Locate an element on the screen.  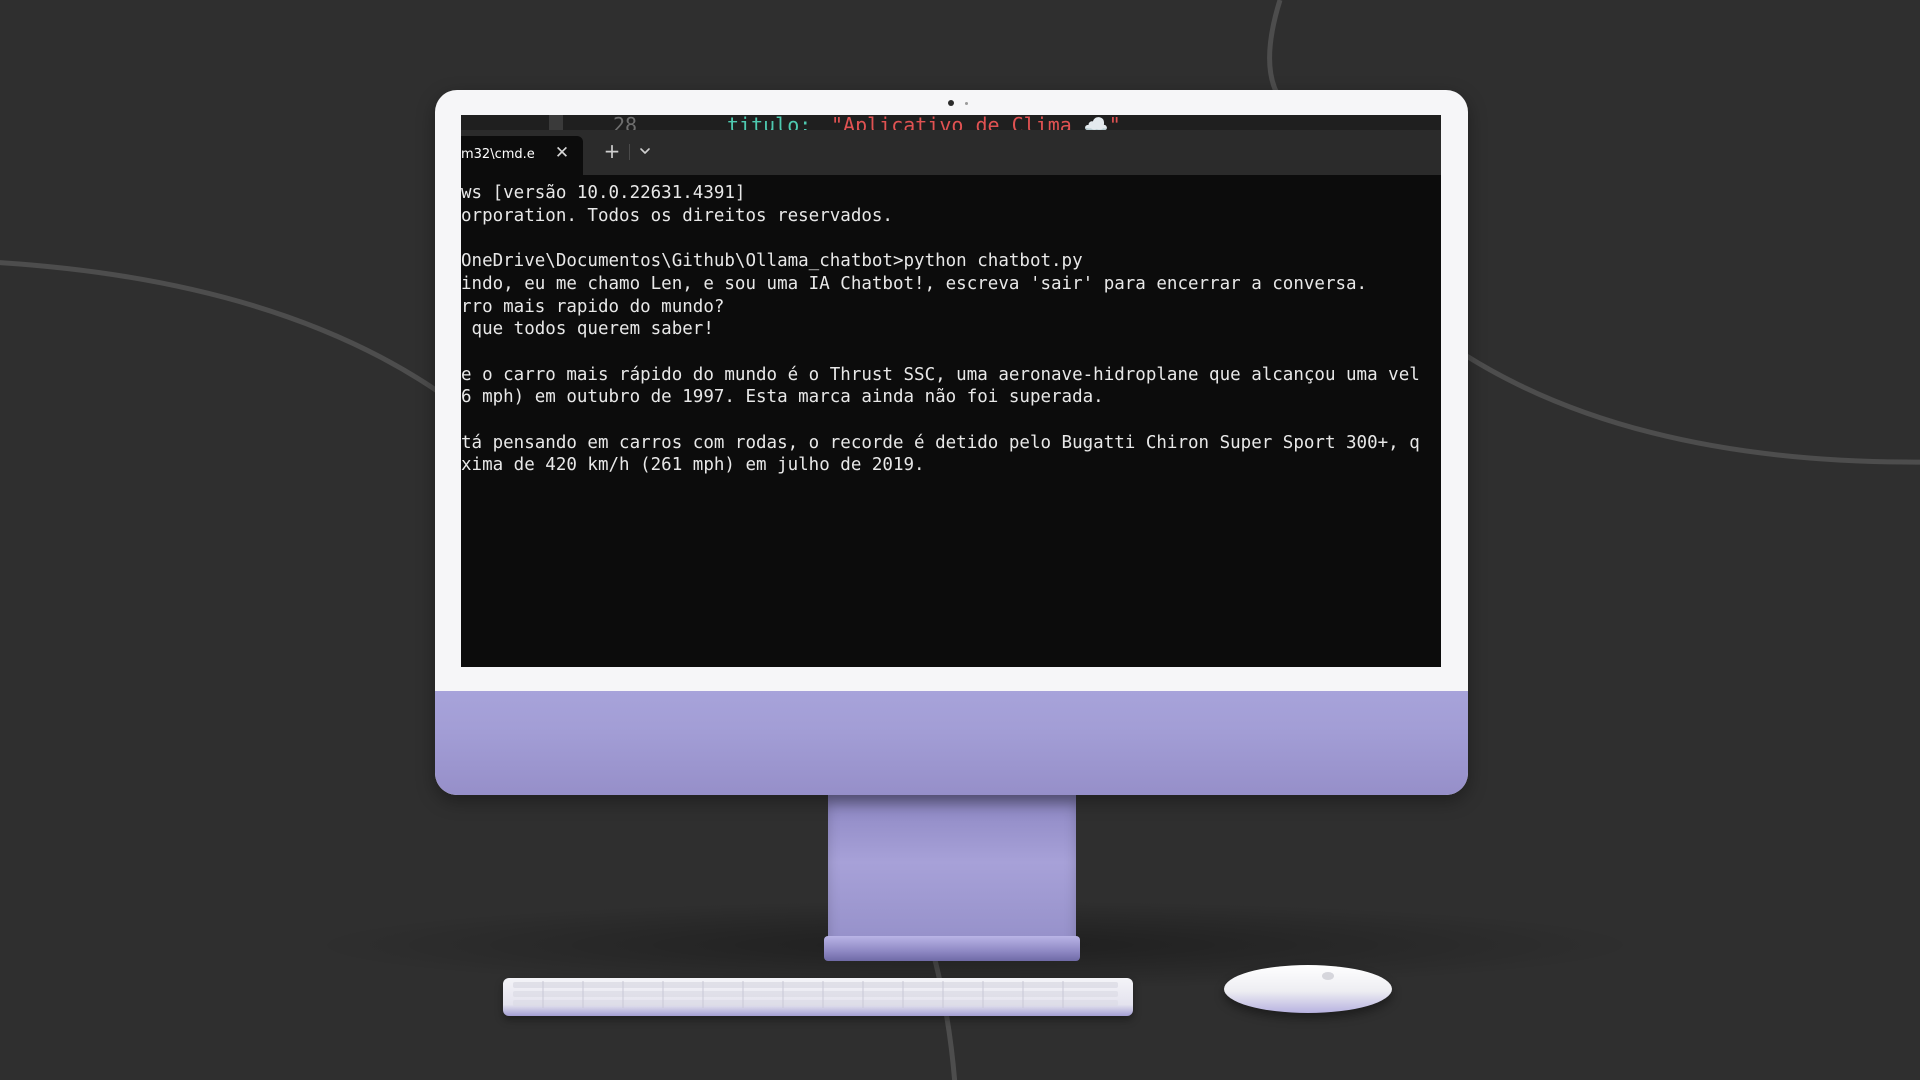
chevron-down-icon is located at coordinates (645, 151).